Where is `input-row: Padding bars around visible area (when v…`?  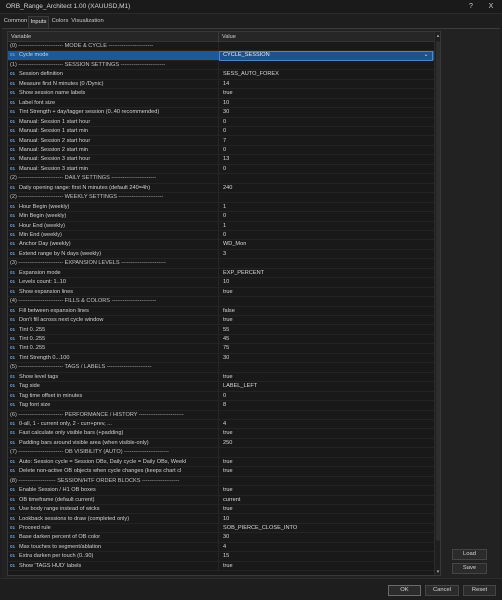
input-row: Padding bars around visible area (when v… is located at coordinates (221, 443).